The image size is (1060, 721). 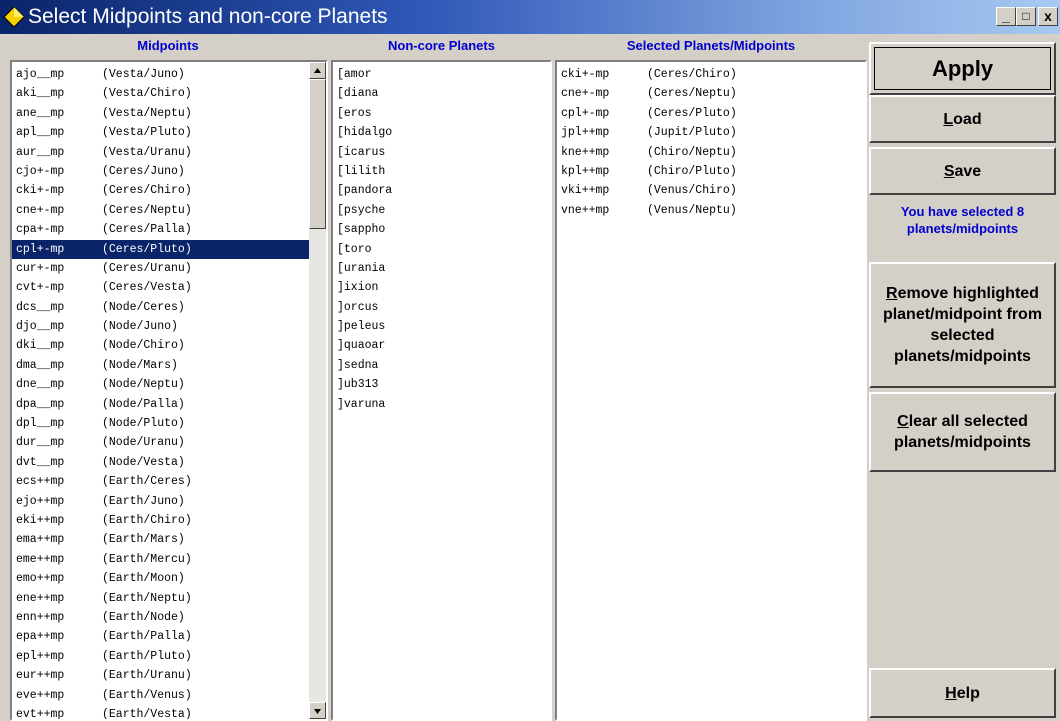 I want to click on list-item: aur__mp (Vesta/Uranu), so click(x=160, y=152).